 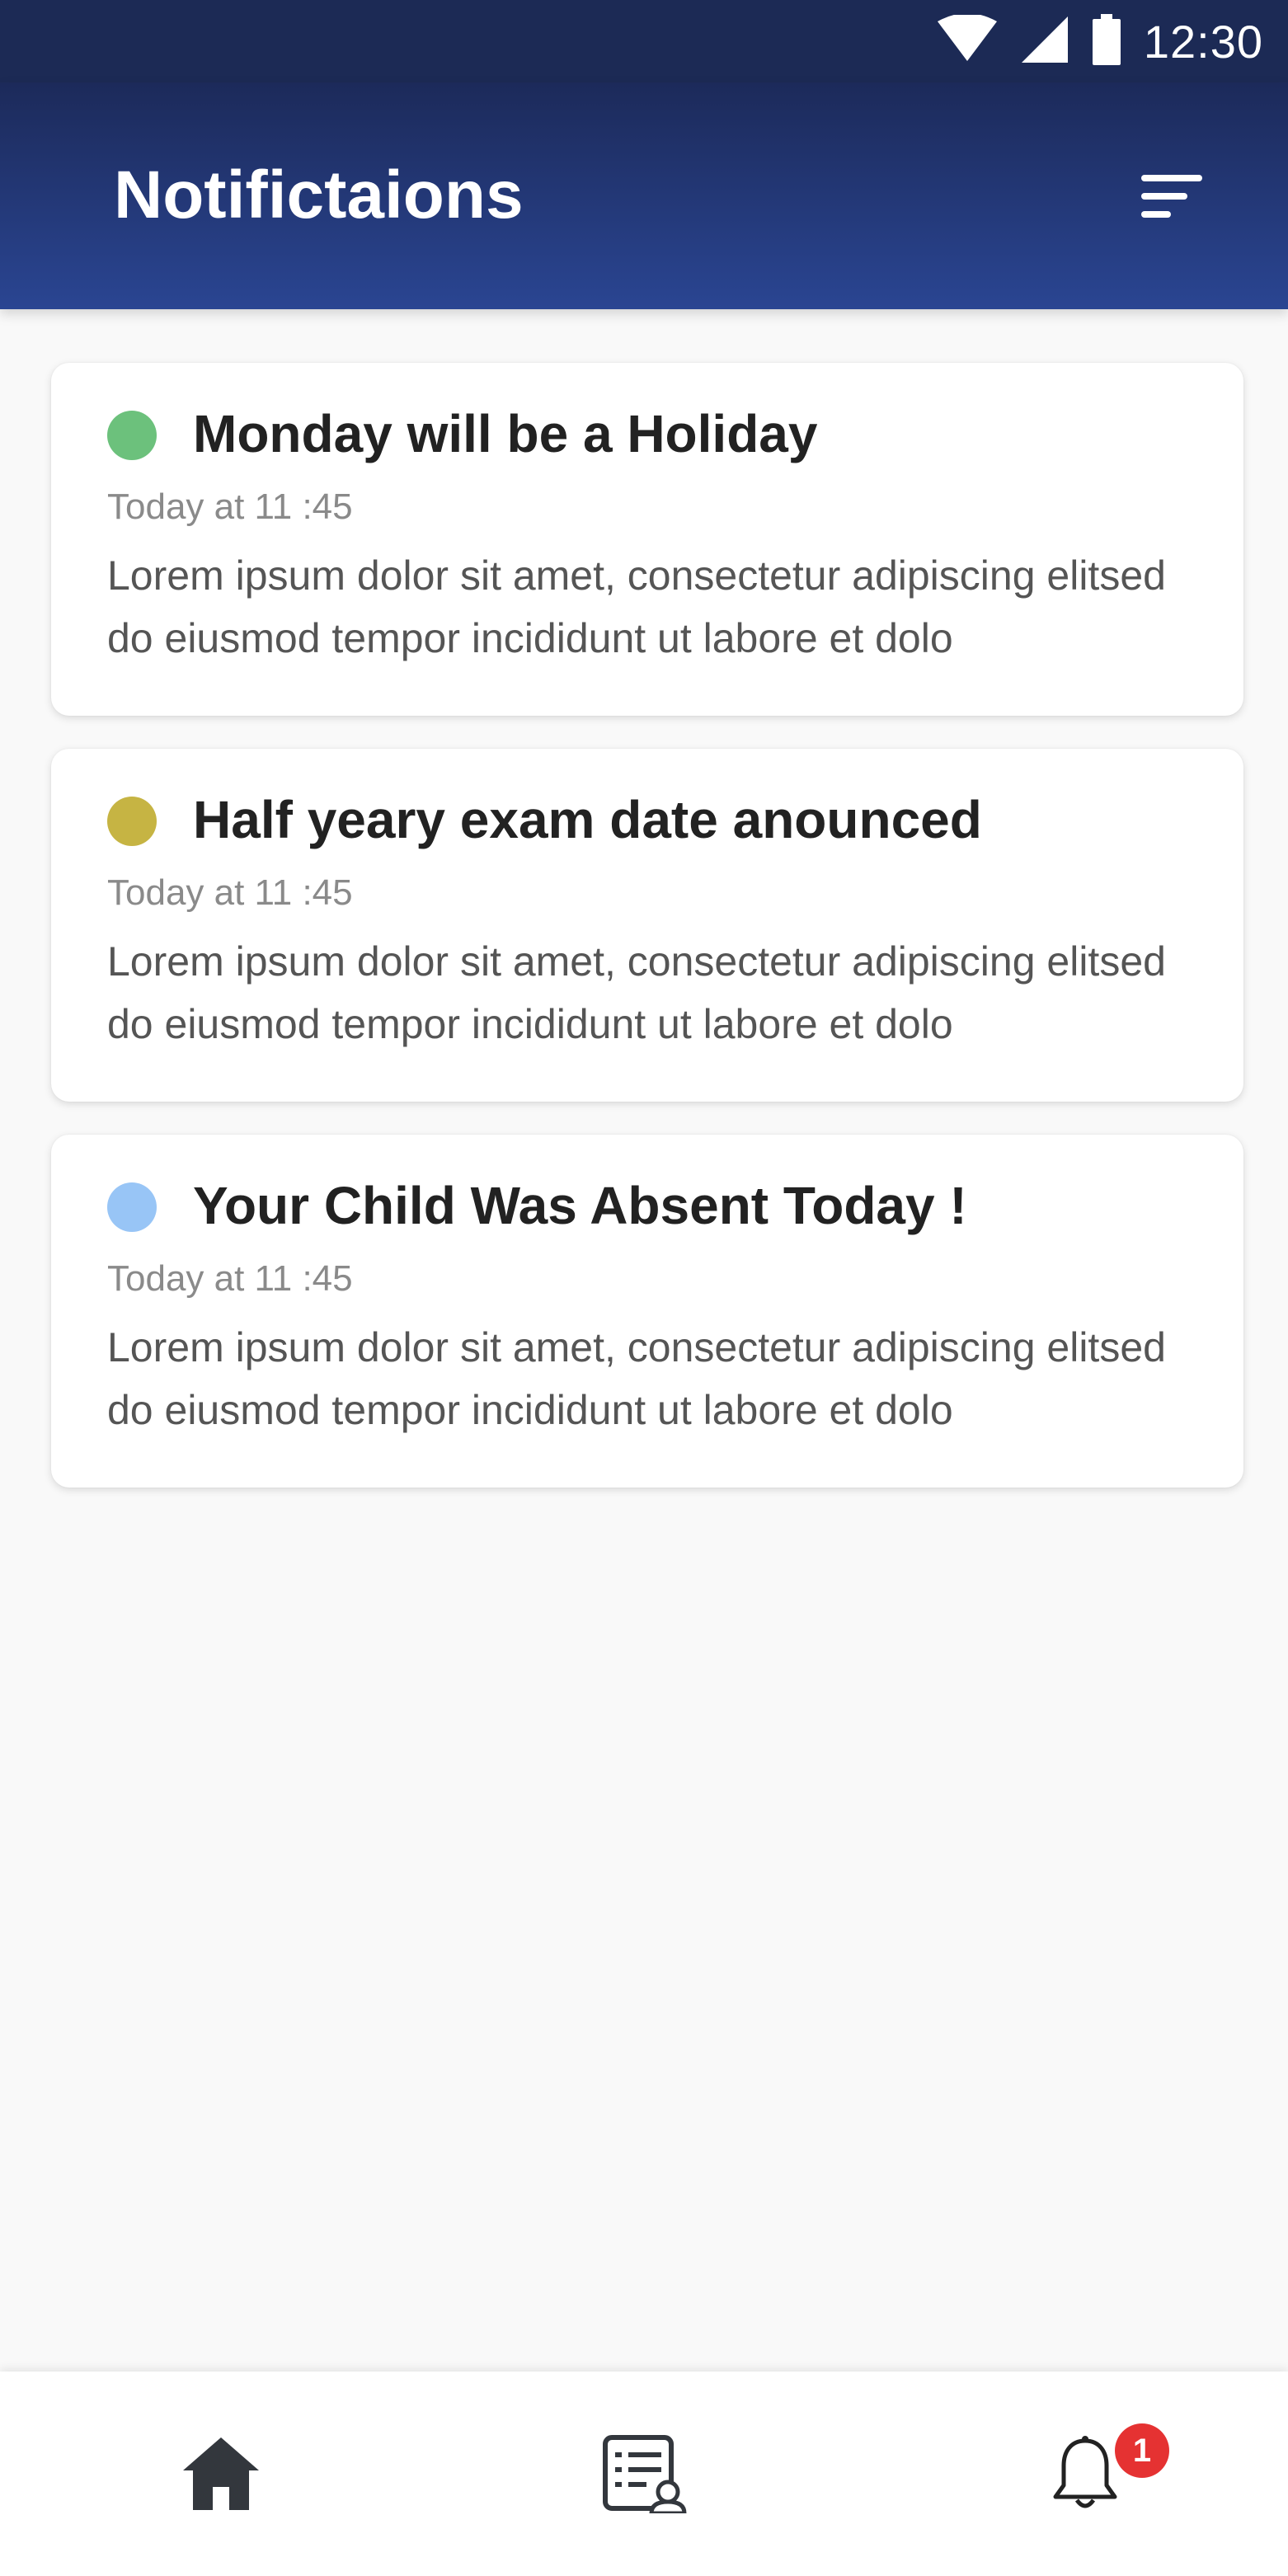 I want to click on status-icons: 12:30, so click(x=1099, y=41).